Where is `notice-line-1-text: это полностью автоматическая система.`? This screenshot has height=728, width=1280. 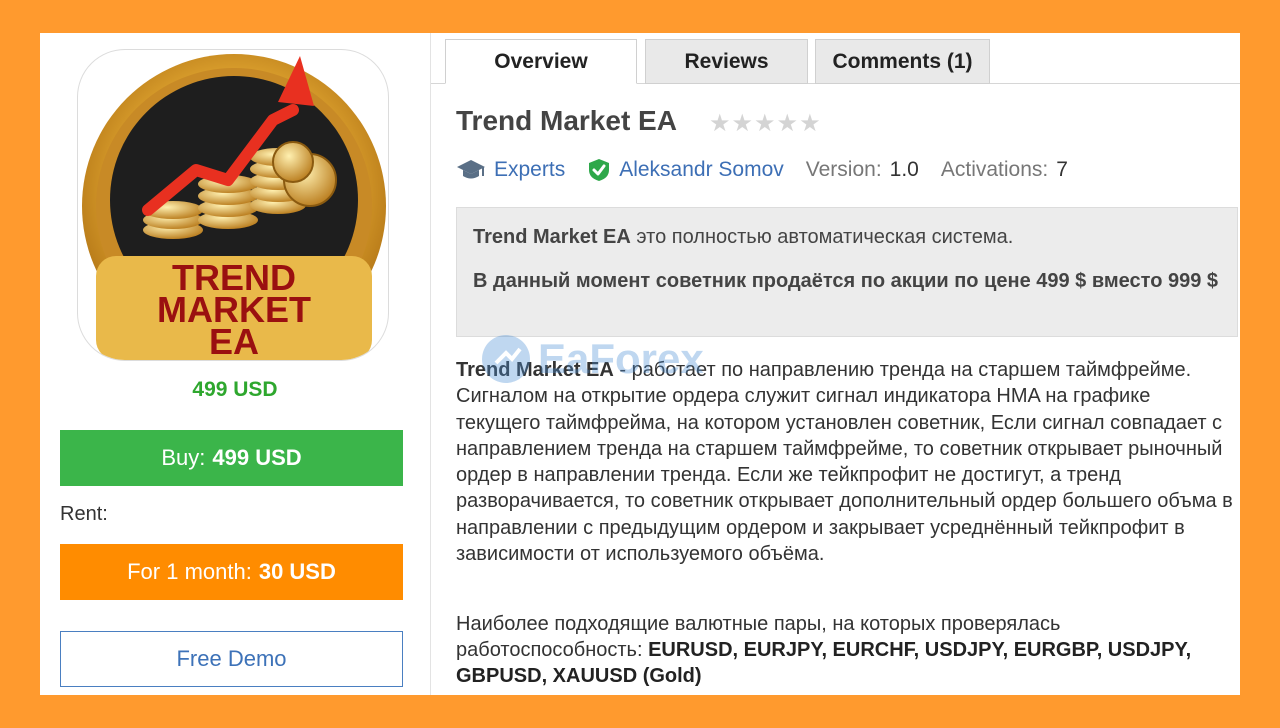 notice-line-1-text: это полностью автоматическая система. is located at coordinates (822, 237).